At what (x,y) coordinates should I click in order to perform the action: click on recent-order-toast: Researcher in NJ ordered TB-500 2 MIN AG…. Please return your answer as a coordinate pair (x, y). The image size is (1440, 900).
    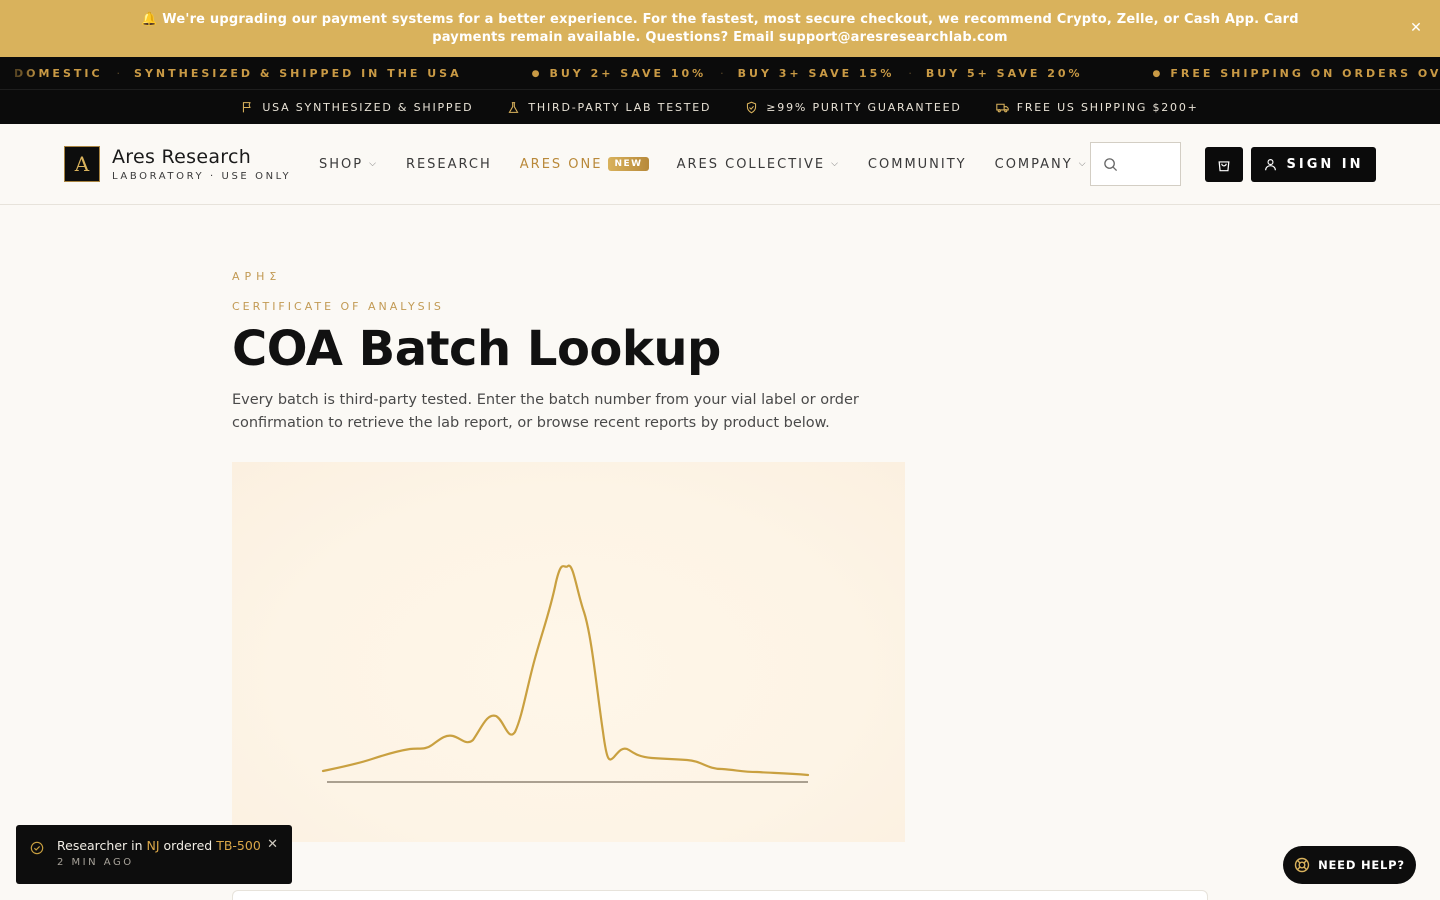
    Looking at the image, I should click on (154, 854).